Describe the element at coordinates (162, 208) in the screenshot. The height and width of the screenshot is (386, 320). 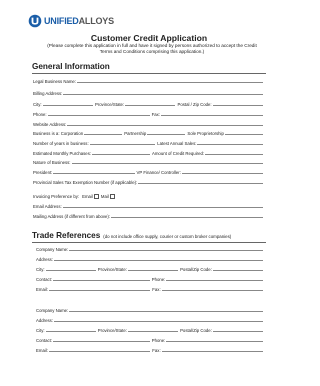
I see `email-address-field` at that location.